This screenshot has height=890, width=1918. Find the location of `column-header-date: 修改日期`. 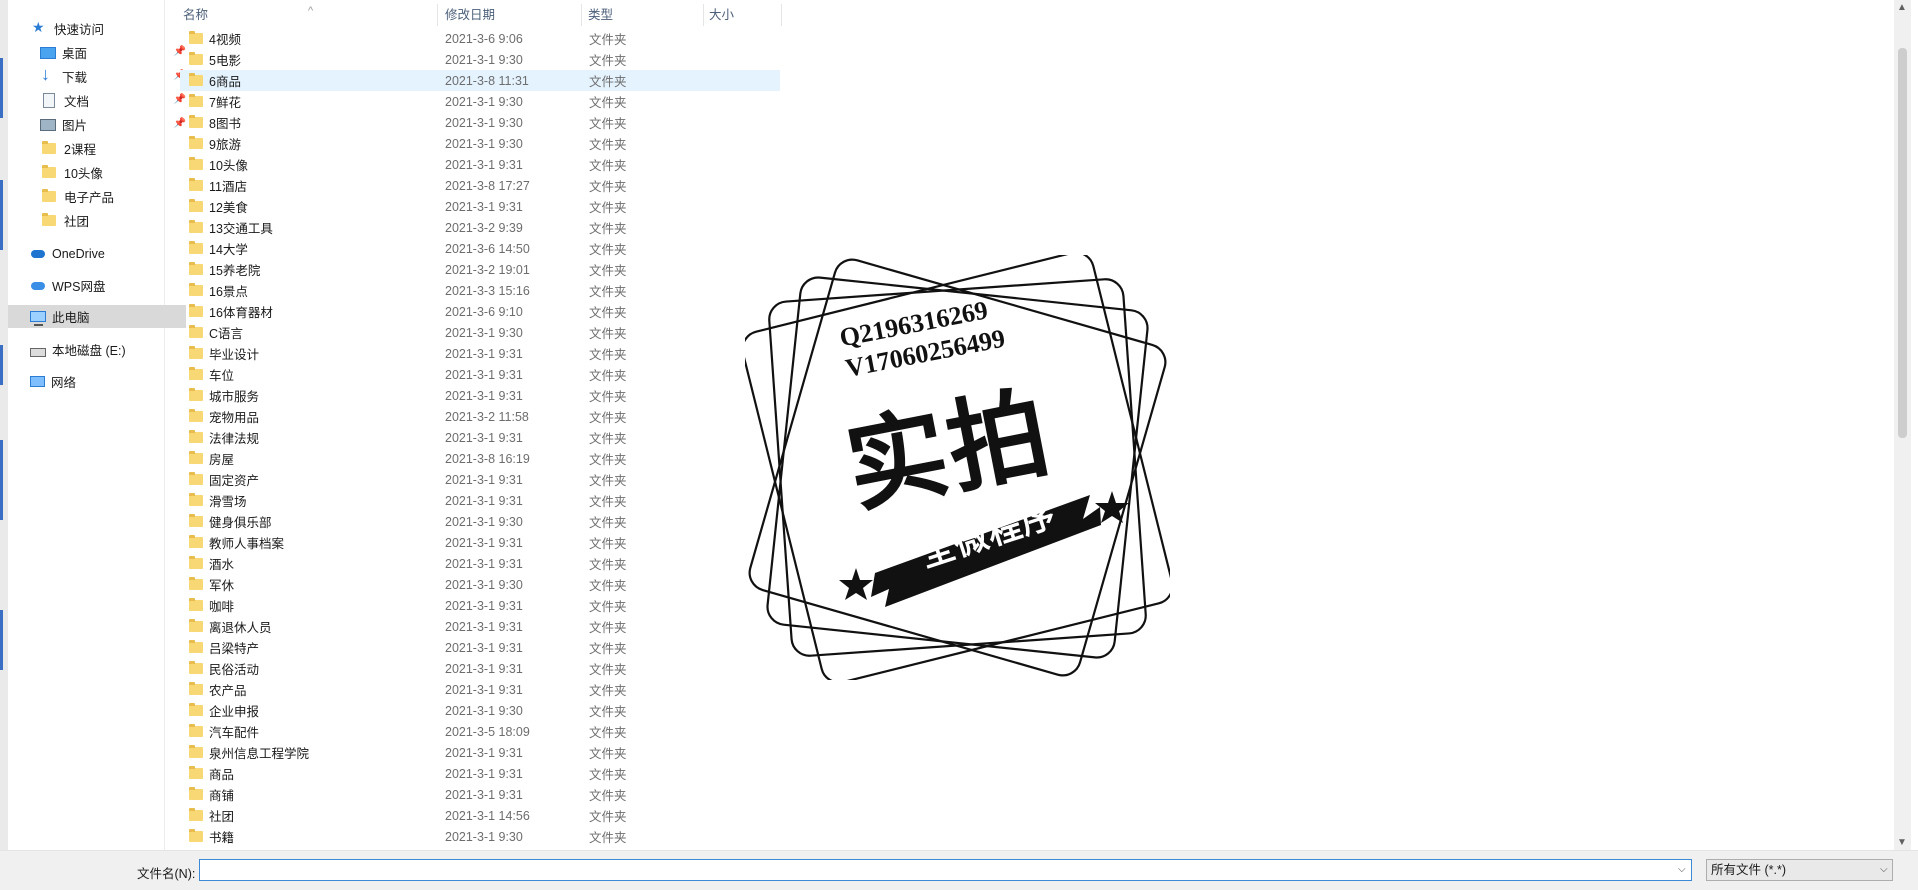

column-header-date: 修改日期 is located at coordinates (510, 15).